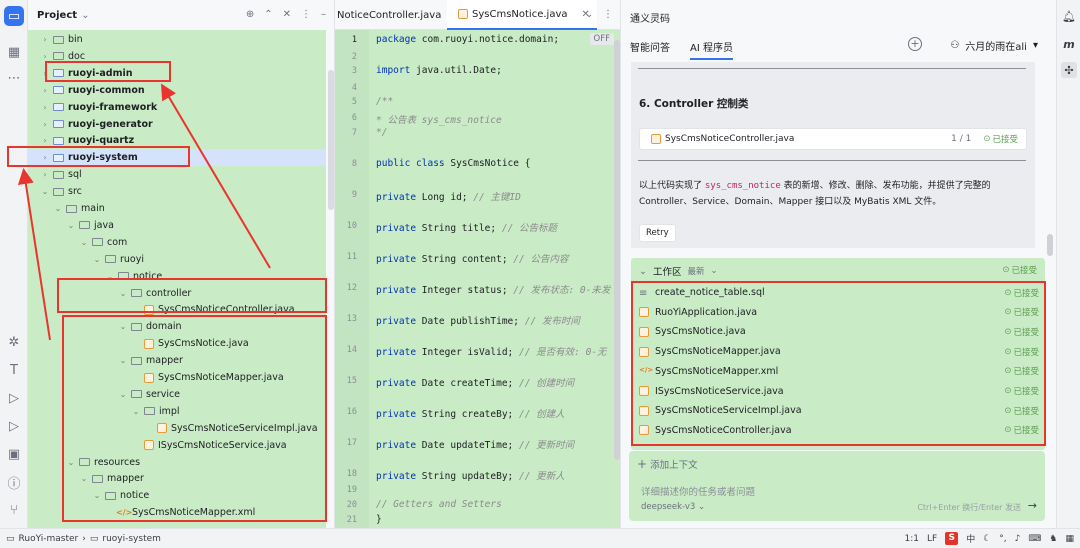  Describe the element at coordinates (215, 176) in the screenshot. I see `arrow-to-admin` at that location.